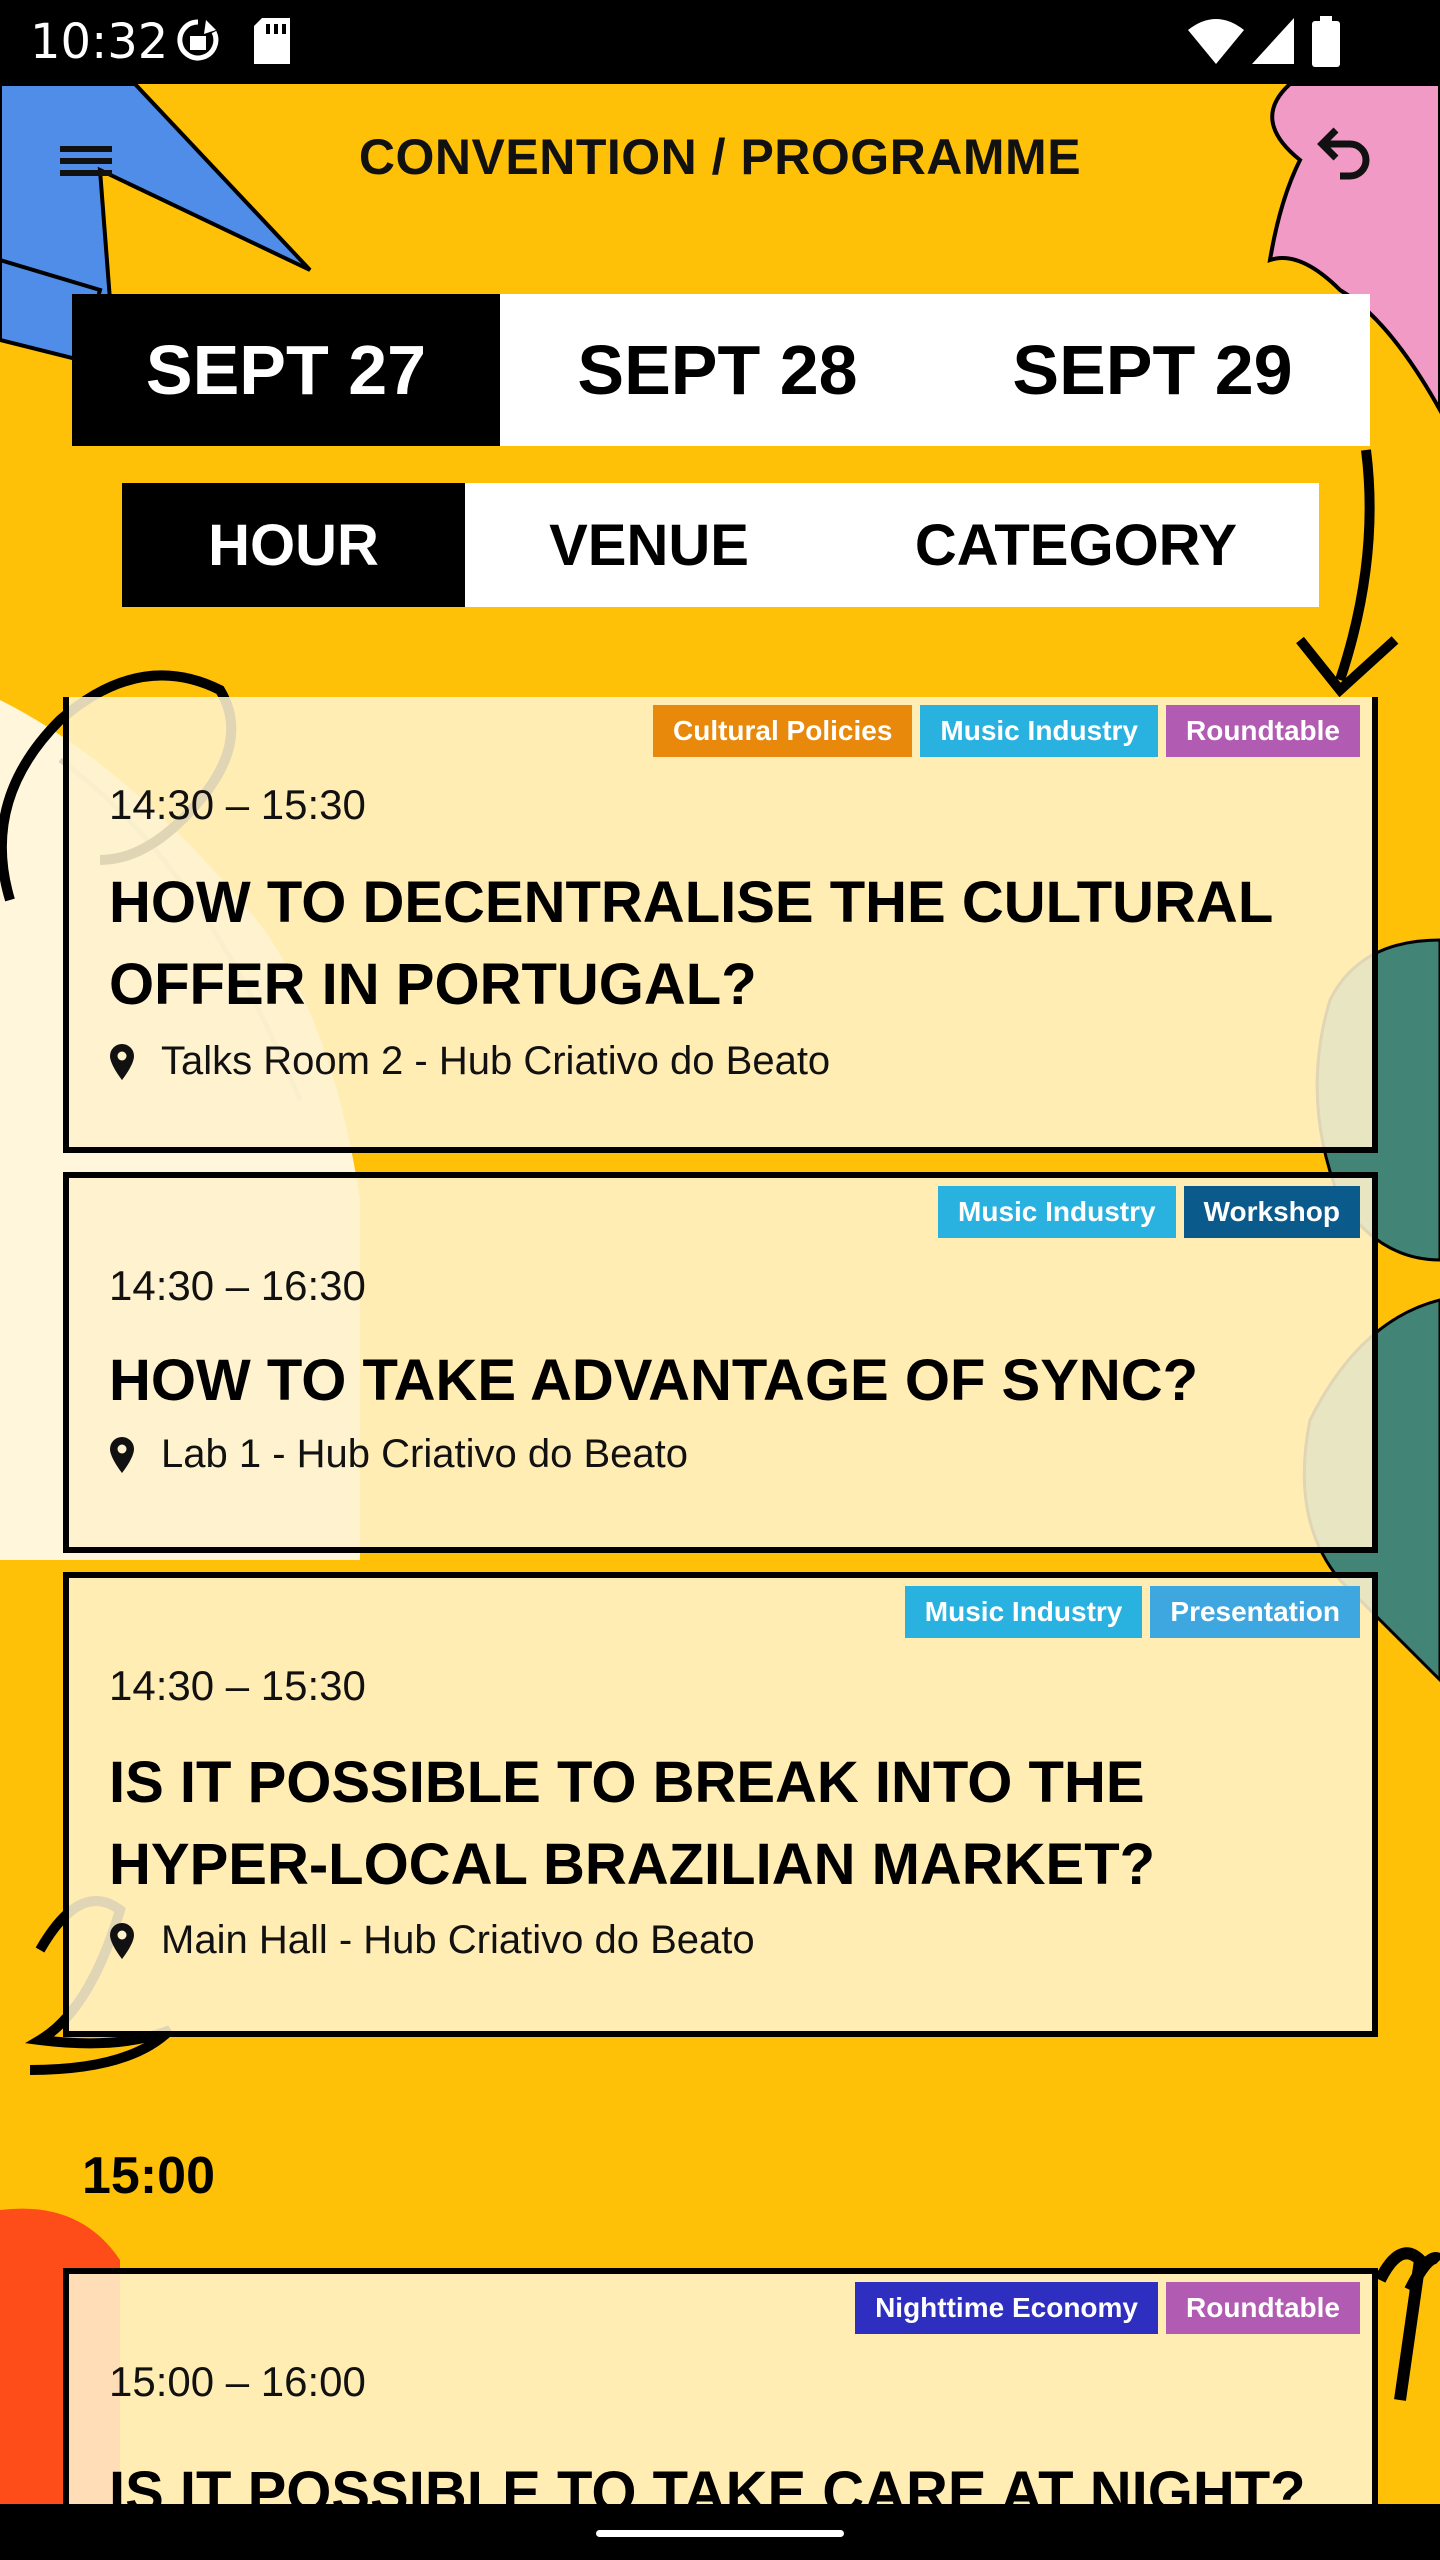  What do you see at coordinates (458, 1940) in the screenshot?
I see `event-venue-text: Main Hall - Hub Criativo do Beato` at bounding box center [458, 1940].